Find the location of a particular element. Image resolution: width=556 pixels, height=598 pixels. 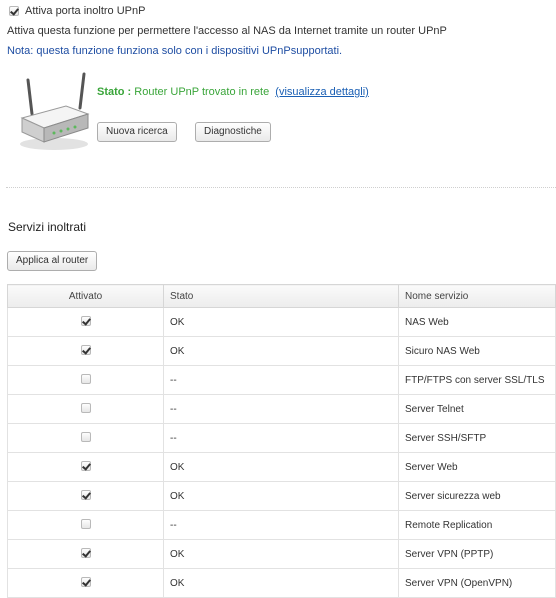

row-service-name: NAS Web is located at coordinates (477, 322).